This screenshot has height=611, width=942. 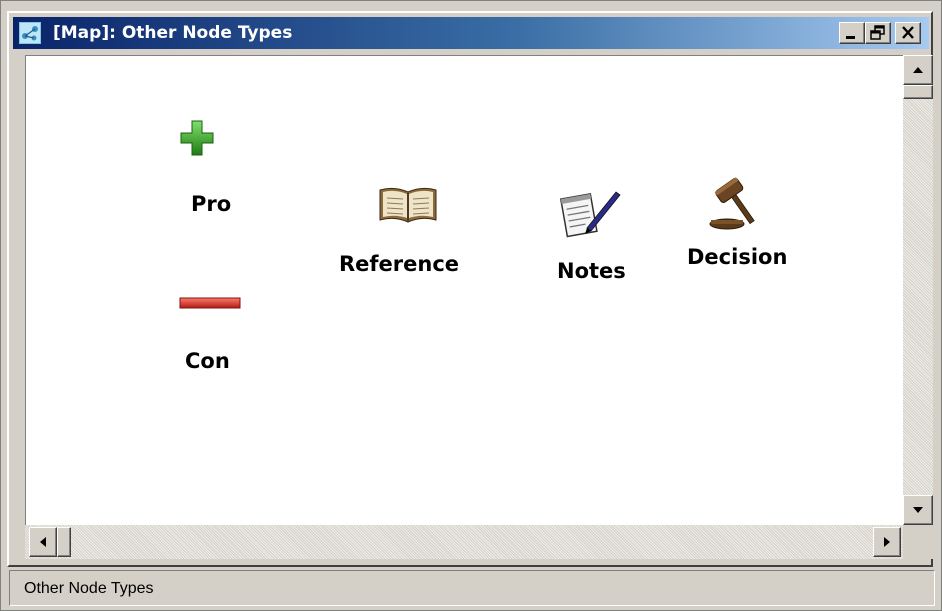 I want to click on node-label-notes: Notes, so click(x=591, y=271).